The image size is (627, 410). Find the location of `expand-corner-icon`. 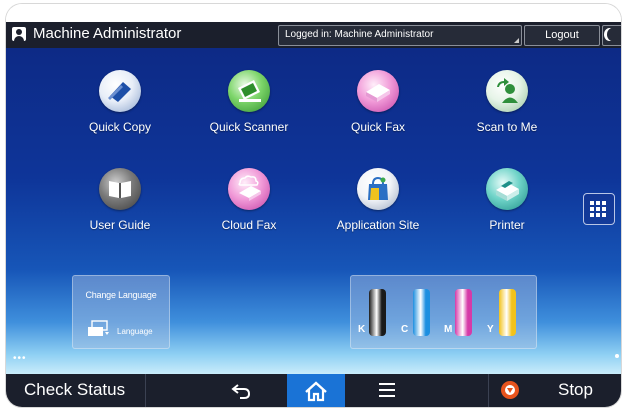

expand-corner-icon is located at coordinates (516, 40).